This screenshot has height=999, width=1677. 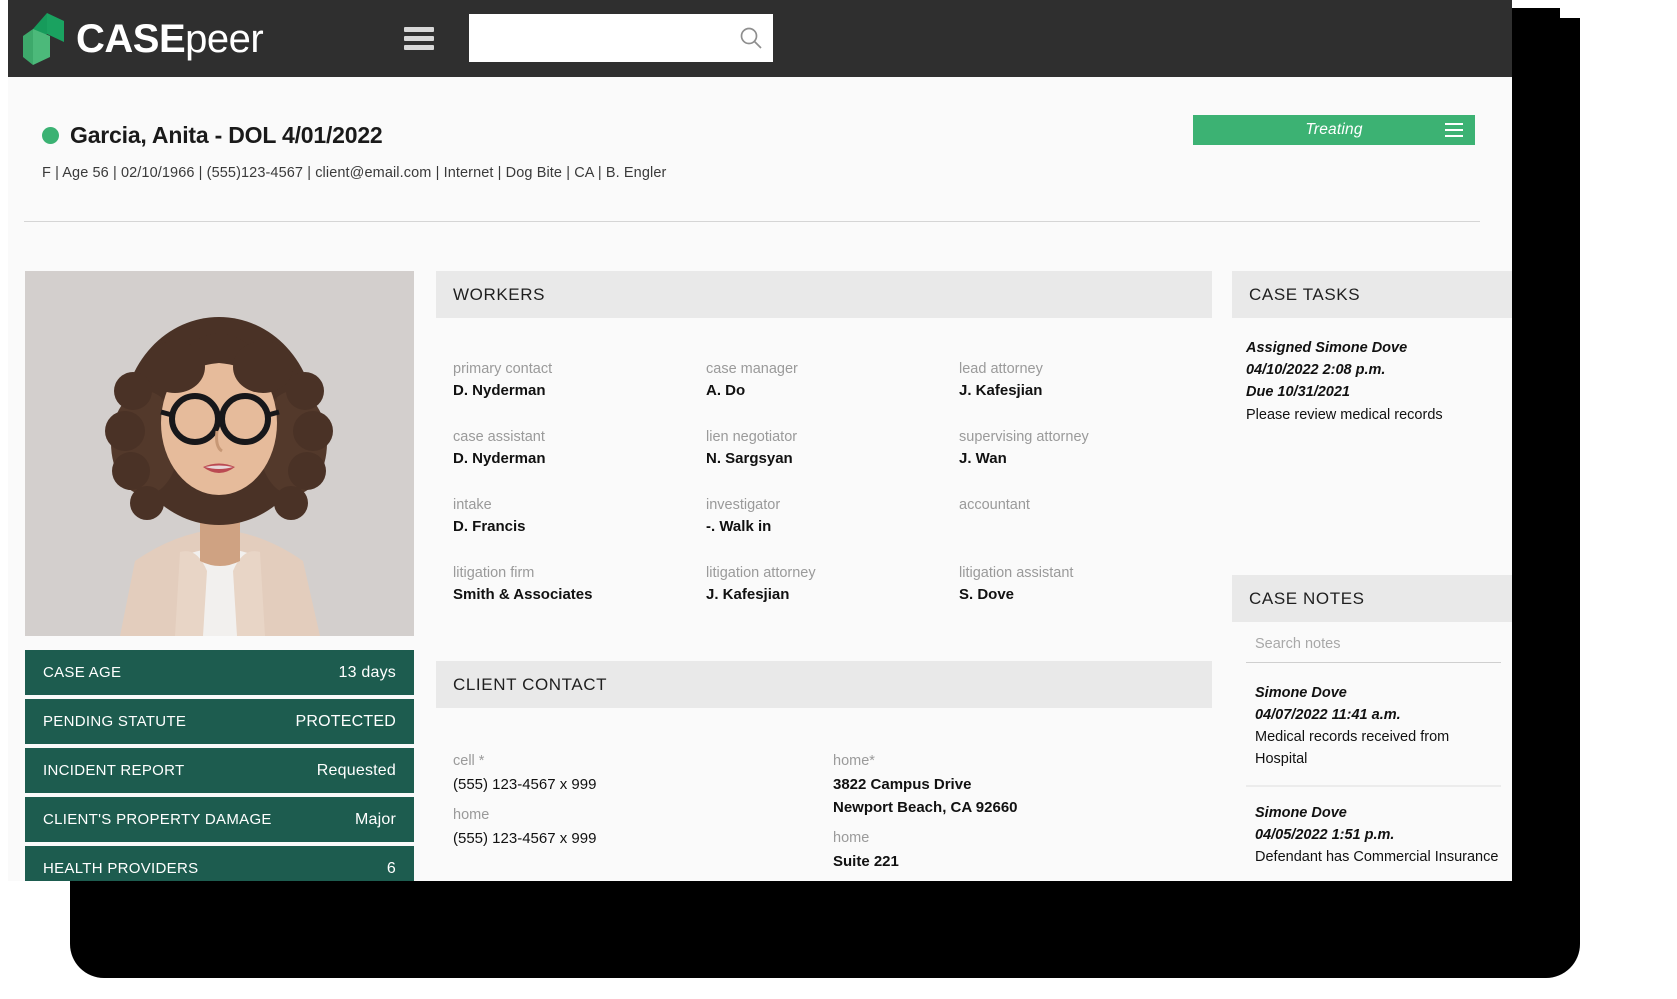 I want to click on client-photo, so click(x=219, y=453).